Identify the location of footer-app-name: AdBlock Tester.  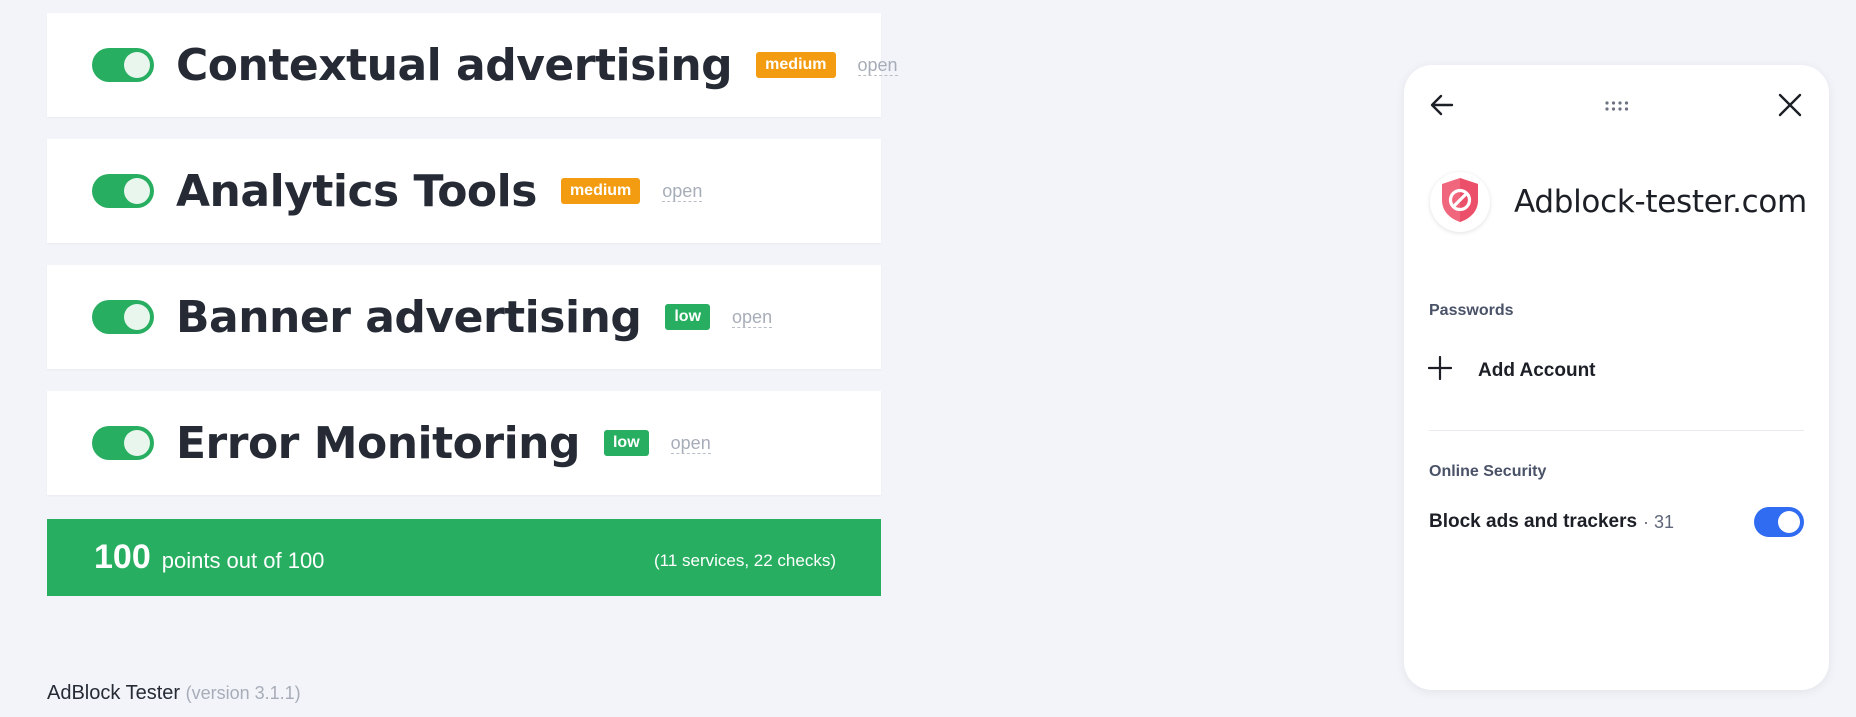
(114, 693).